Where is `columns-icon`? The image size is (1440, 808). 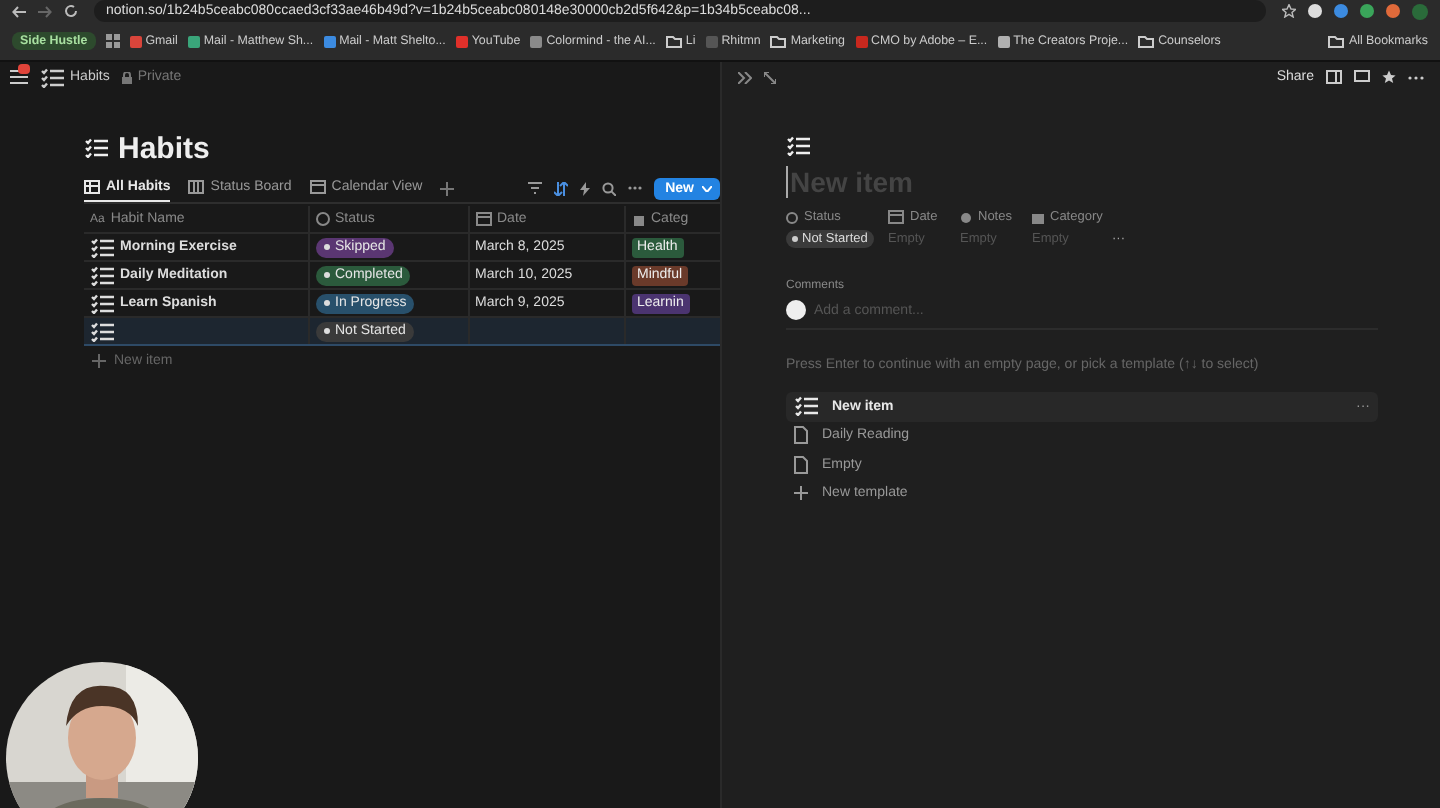 columns-icon is located at coordinates (196, 187).